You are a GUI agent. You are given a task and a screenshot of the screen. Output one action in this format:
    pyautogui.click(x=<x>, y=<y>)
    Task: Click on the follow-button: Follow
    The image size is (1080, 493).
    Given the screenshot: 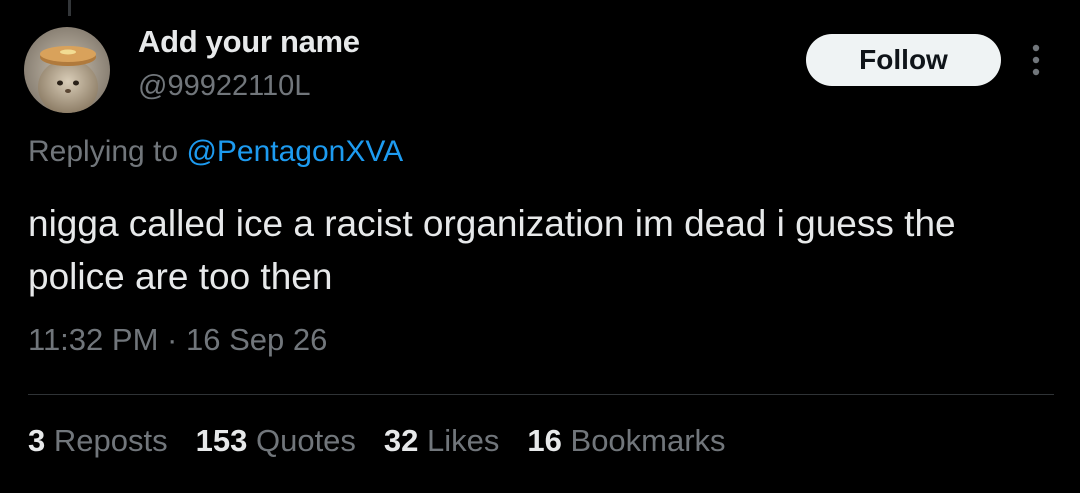 What is the action you would take?
    pyautogui.click(x=903, y=60)
    